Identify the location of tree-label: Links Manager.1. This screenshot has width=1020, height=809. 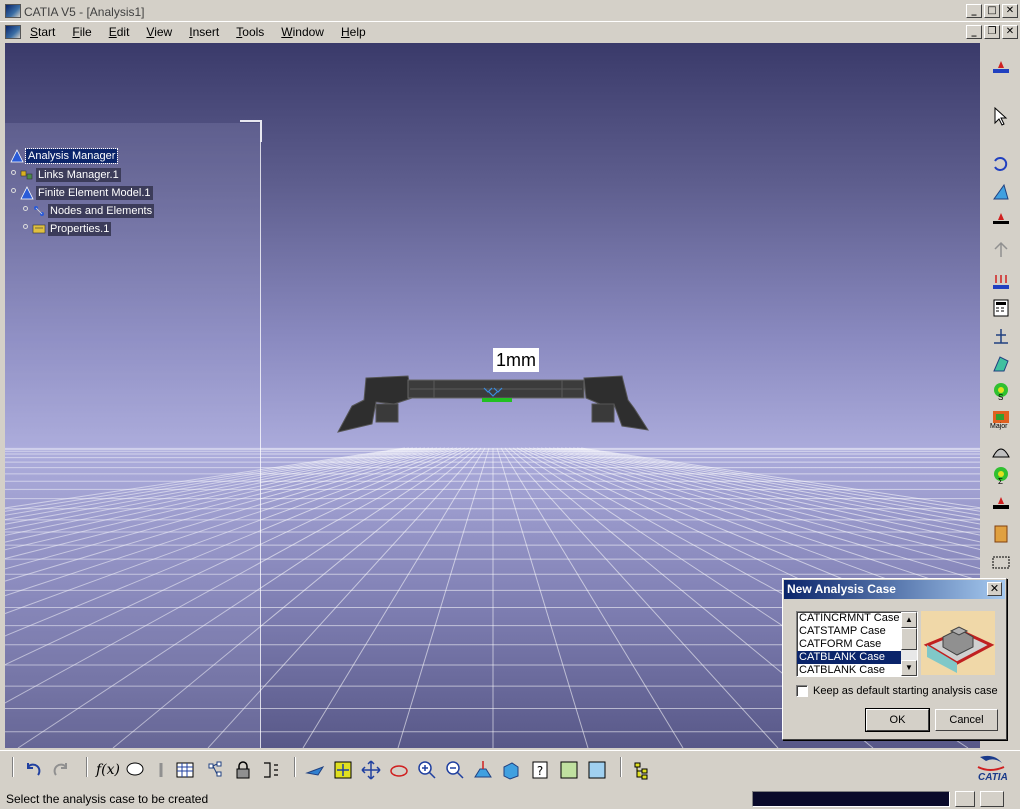
(78, 174).